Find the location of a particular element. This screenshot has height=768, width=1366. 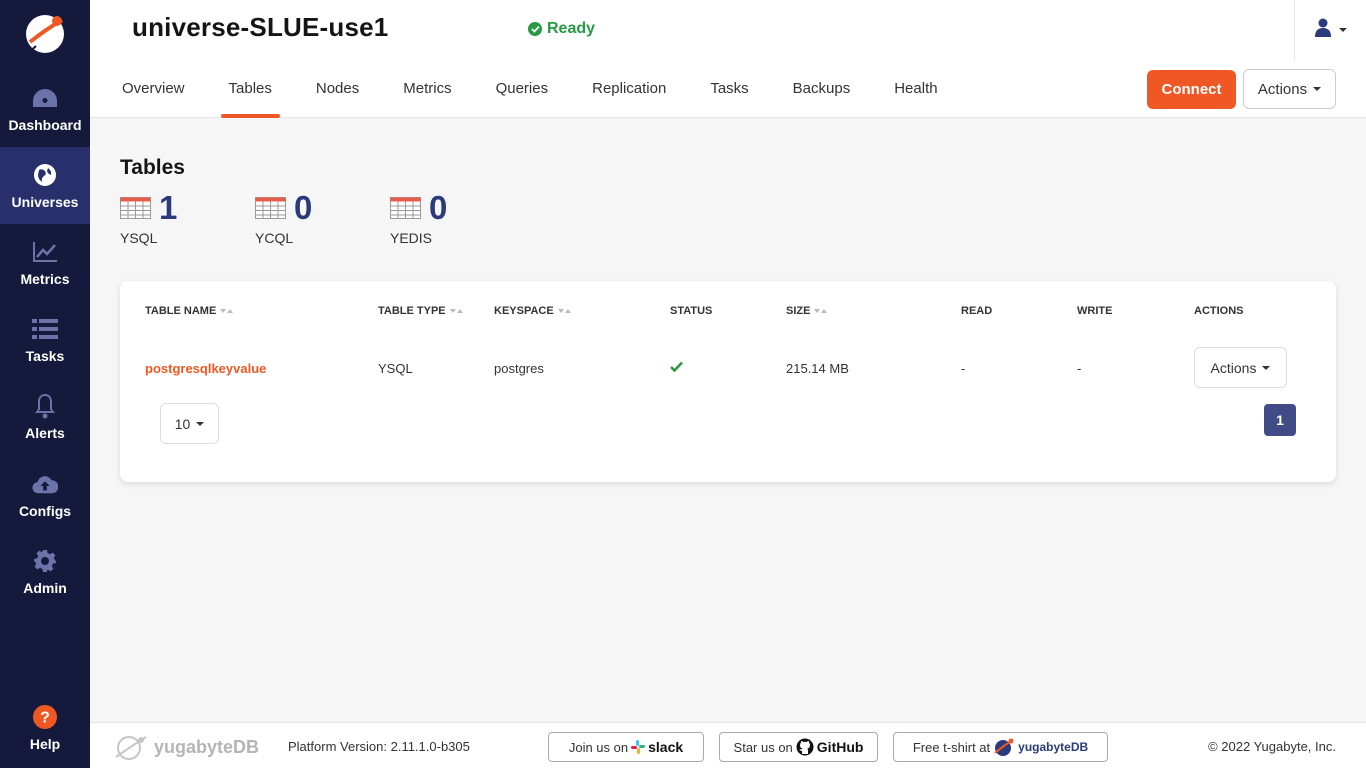

sidebar-item-label: Tasks is located at coordinates (45, 355).